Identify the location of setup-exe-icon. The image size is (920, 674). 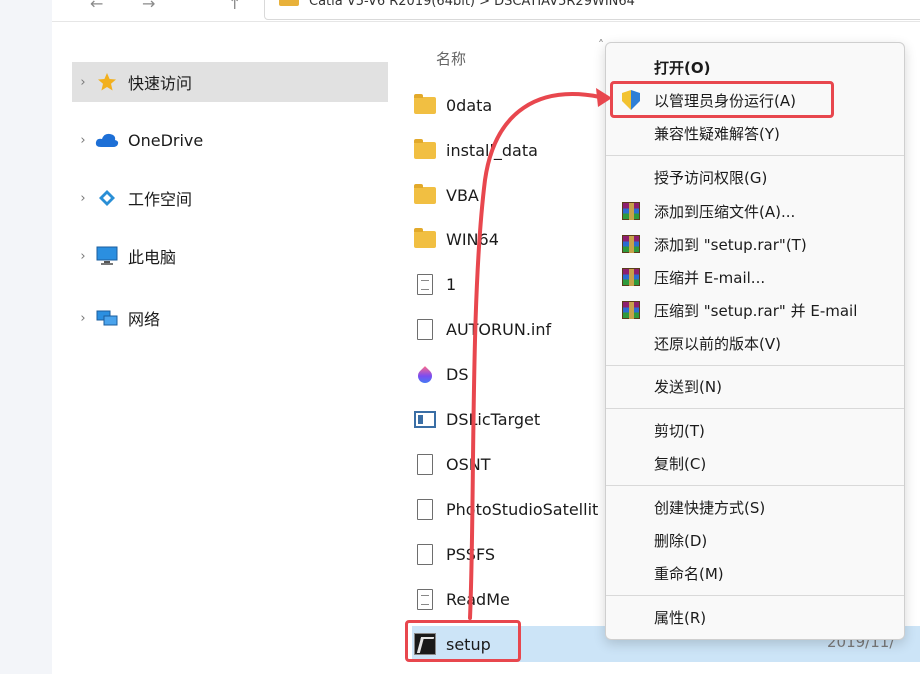
(425, 644).